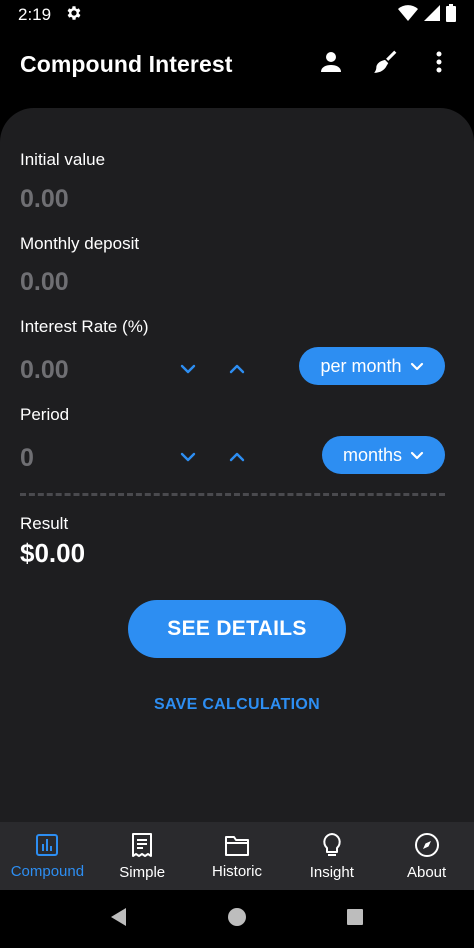 The height and width of the screenshot is (948, 474). I want to click on initial-value-label: Initial value, so click(63, 159).